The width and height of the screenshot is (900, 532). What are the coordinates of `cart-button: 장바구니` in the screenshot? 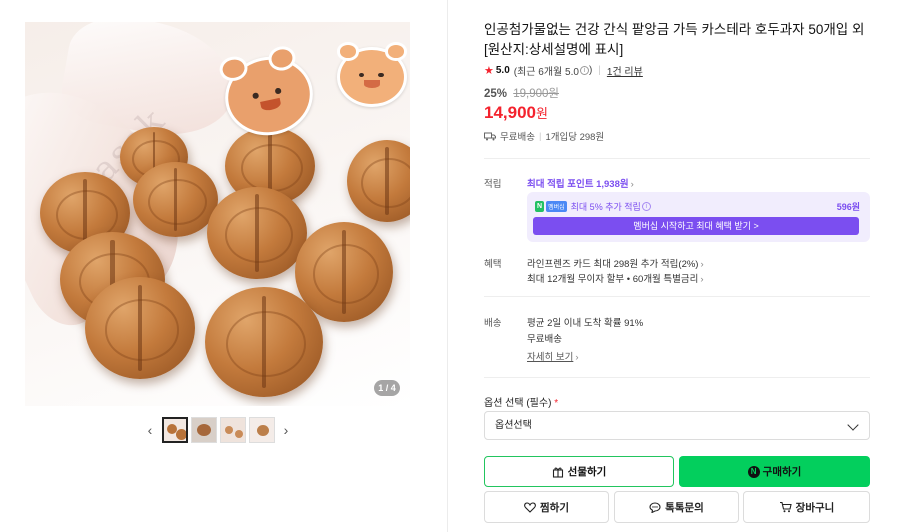 It's located at (806, 507).